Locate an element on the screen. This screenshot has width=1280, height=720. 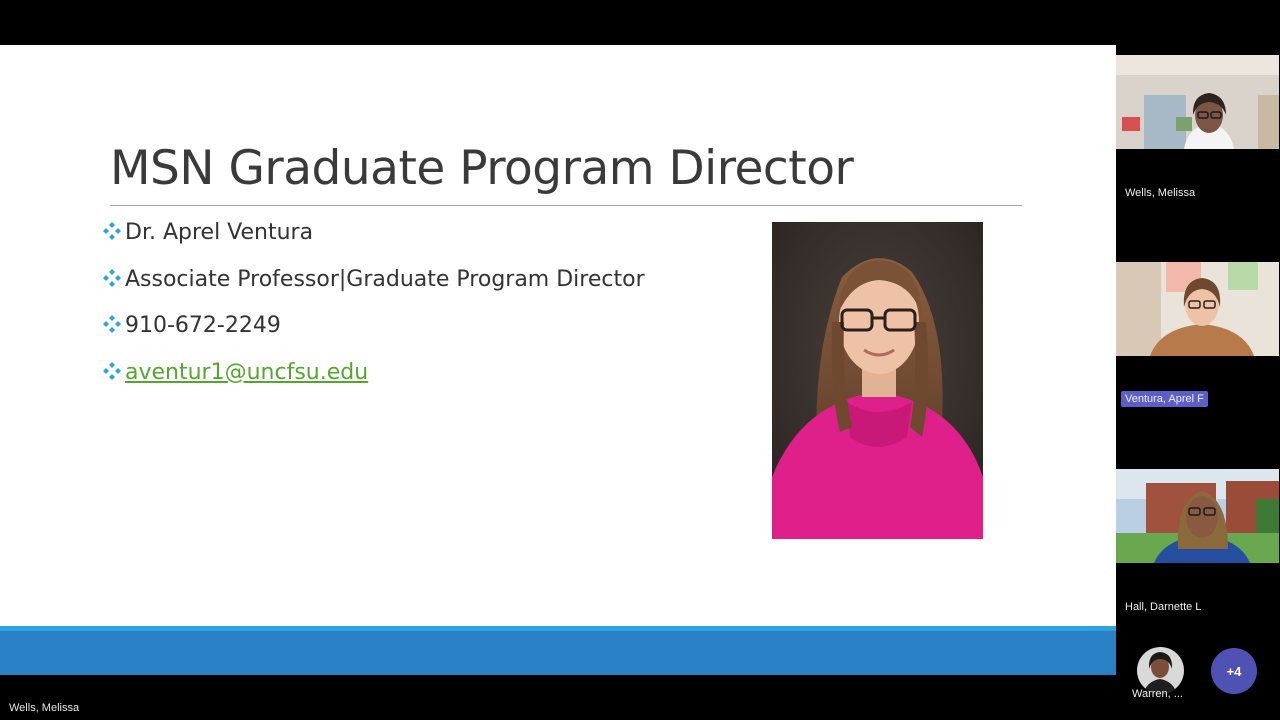
participant-name-active: Ventura, Aprel F is located at coordinates (1164, 399).